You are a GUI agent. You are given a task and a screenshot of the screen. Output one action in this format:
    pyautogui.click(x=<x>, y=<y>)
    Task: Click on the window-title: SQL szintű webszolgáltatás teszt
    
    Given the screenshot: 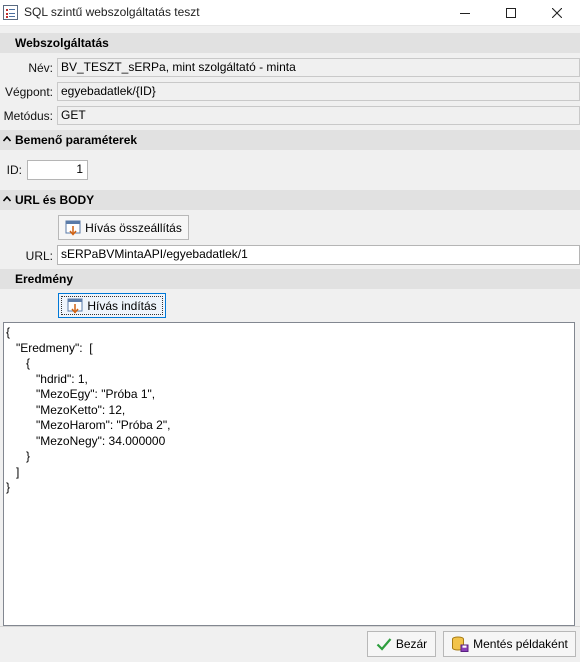 What is the action you would take?
    pyautogui.click(x=112, y=12)
    